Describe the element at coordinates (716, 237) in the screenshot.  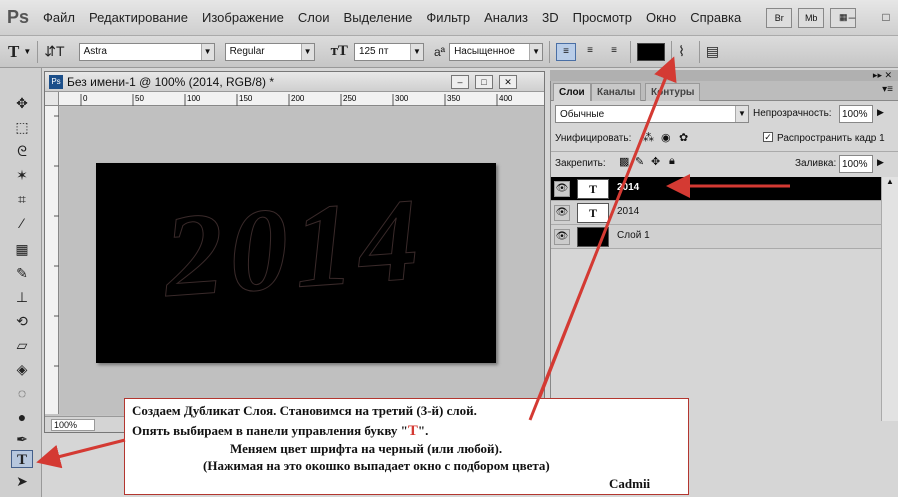
I see `layer-row-layer1: 👁︎ Слой 1` at that location.